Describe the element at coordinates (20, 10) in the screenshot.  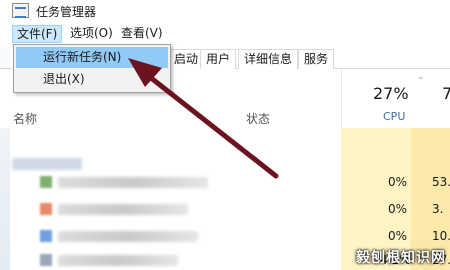
I see `task-manager-icon` at that location.